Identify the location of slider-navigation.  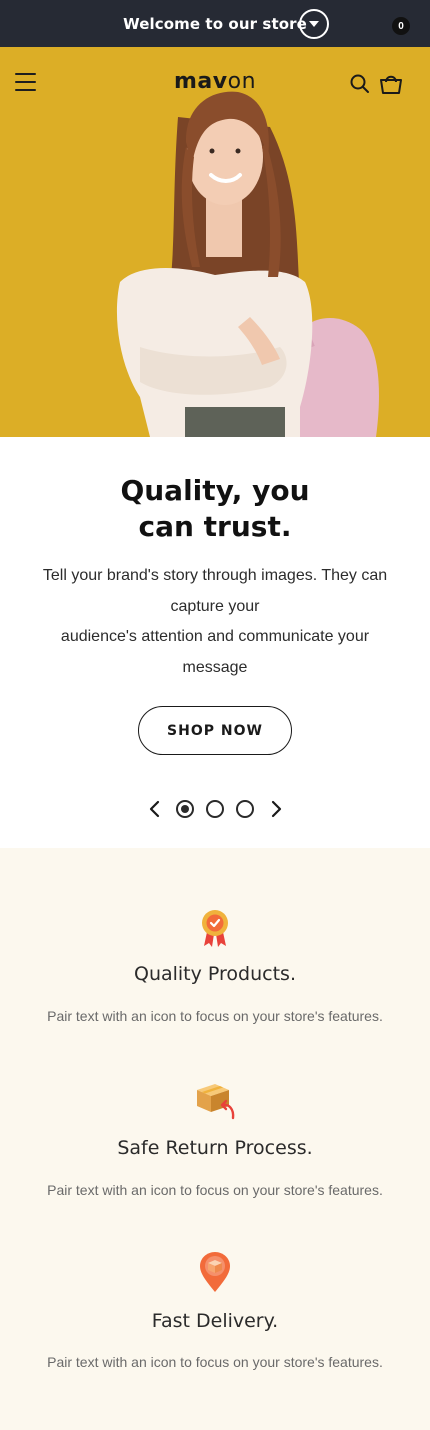
(215, 809).